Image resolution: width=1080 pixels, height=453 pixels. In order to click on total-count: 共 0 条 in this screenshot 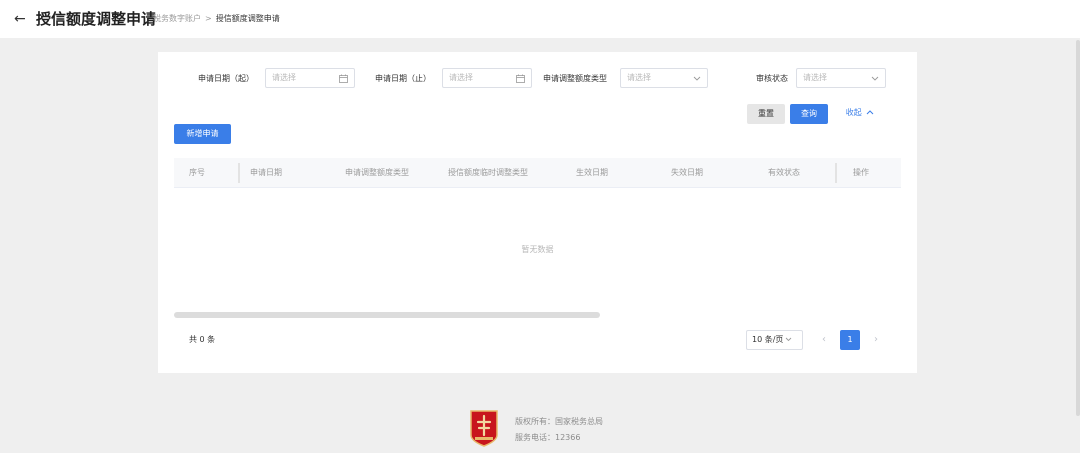, I will do `click(202, 339)`.